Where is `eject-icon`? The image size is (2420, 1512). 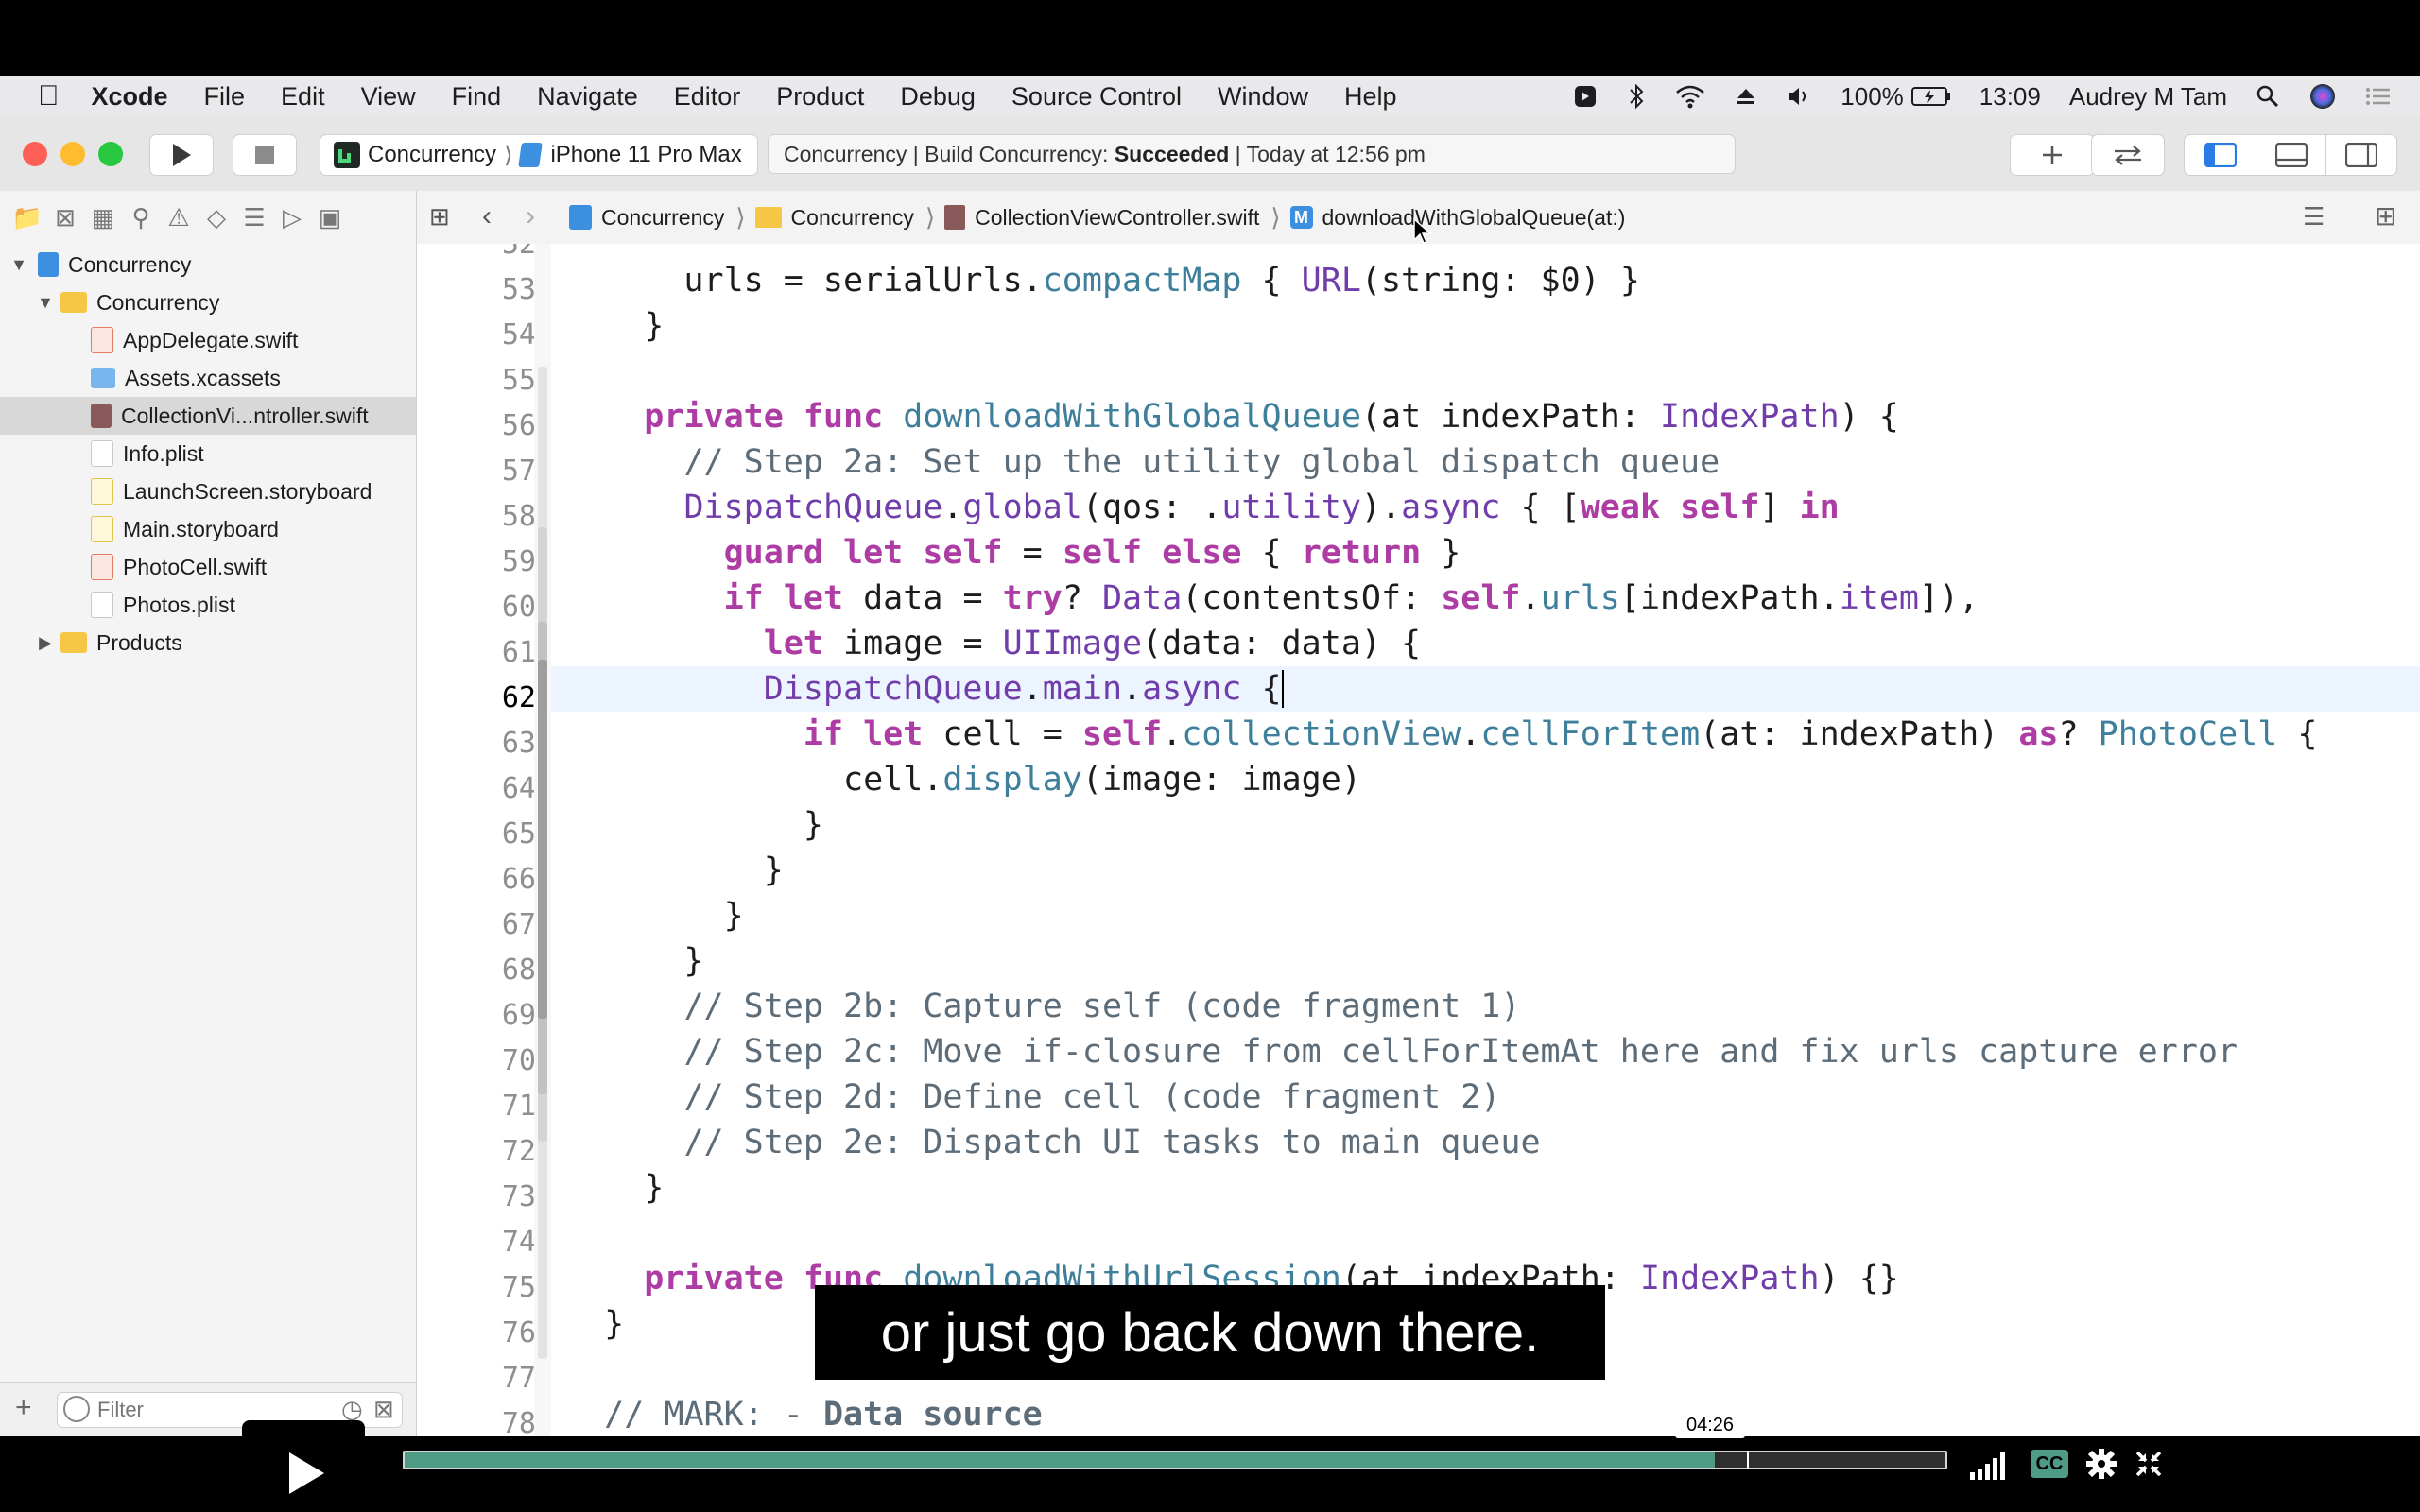
eject-icon is located at coordinates (1746, 96).